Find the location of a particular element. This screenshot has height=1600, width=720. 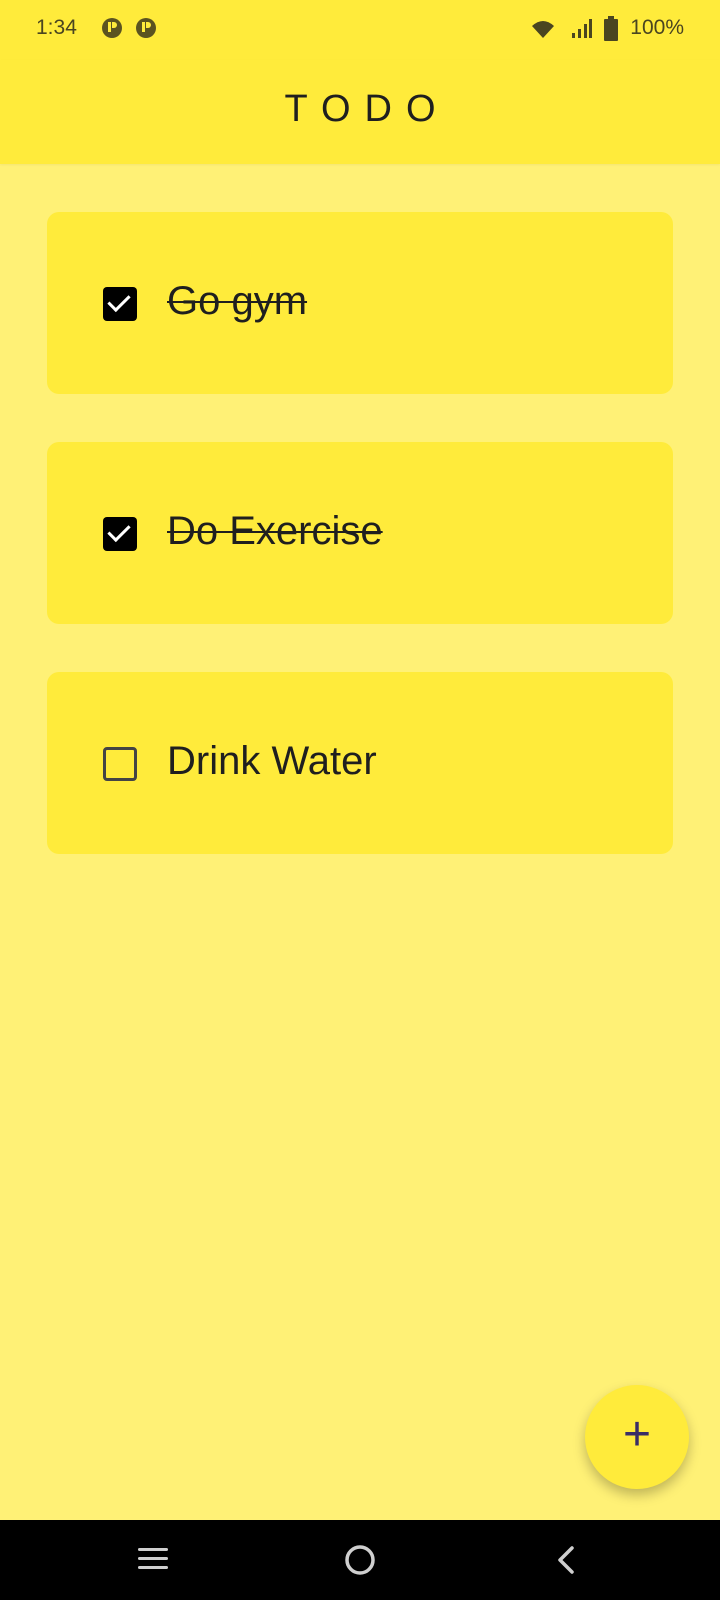

home-icon is located at coordinates (360, 1560).